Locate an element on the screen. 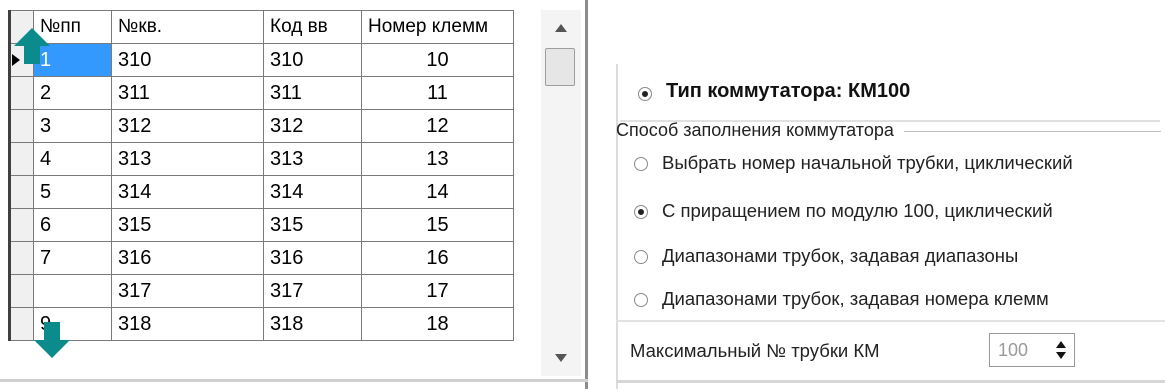 Image resolution: width=1165 pixels, height=389 pixels. spinner-buttons is located at coordinates (1061, 350).